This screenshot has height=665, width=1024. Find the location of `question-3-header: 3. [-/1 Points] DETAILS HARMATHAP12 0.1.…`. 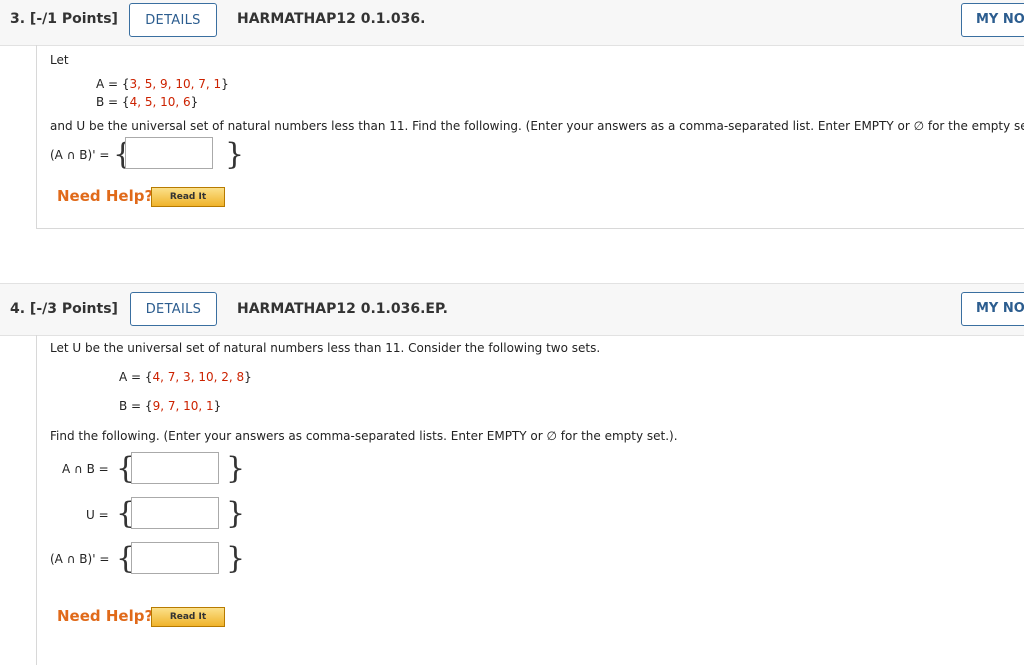

question-3-header: 3. [-/1 Points] DETAILS HARMATHAP12 0.1.… is located at coordinates (512, 23).